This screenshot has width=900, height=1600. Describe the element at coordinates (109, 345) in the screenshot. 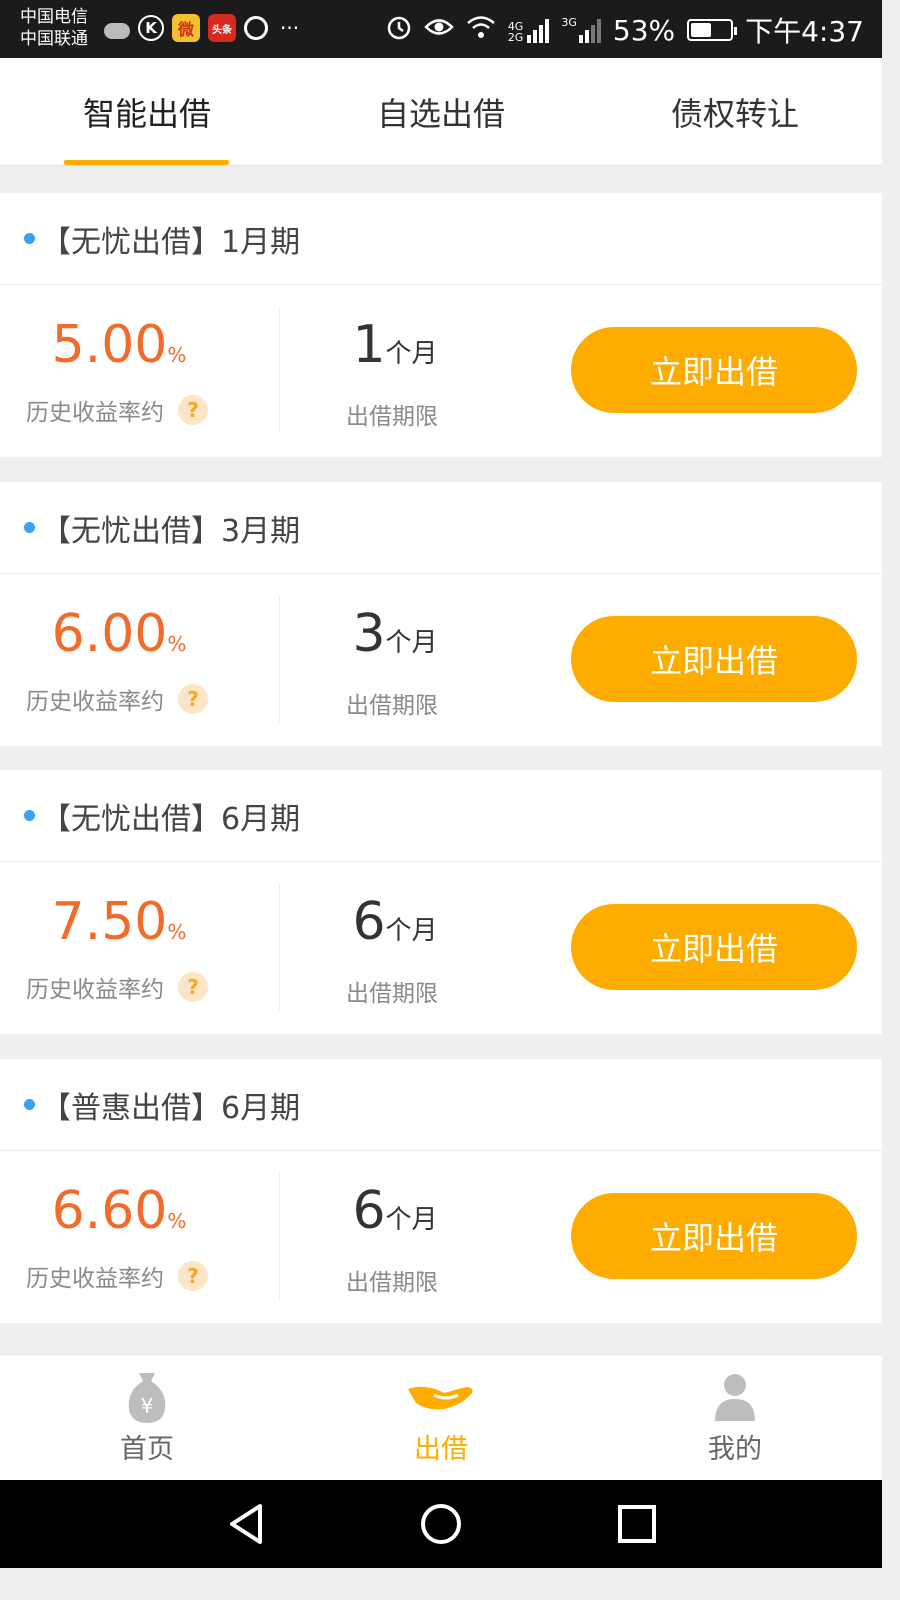

I see `rate-number: 5.00` at that location.